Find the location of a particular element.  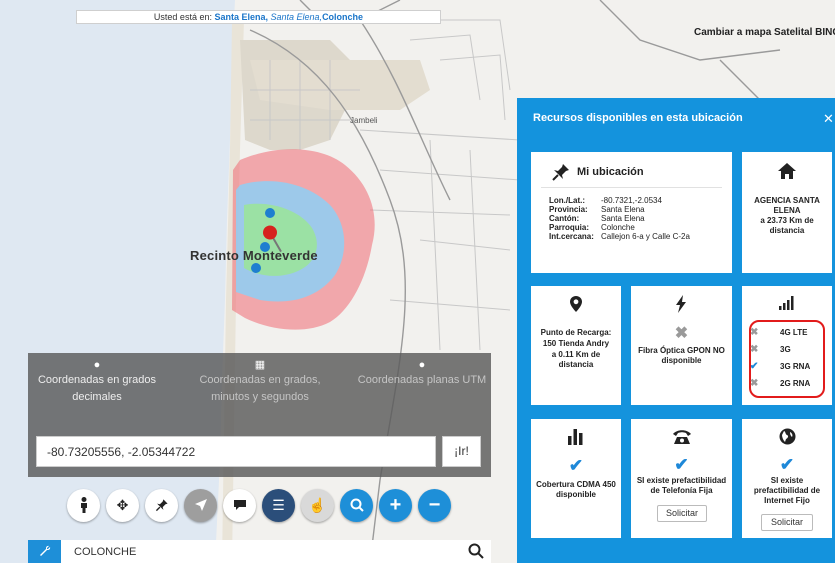

satellite-map-link: Cambiar a mapa Satelital BING is located at coordinates (764, 32).